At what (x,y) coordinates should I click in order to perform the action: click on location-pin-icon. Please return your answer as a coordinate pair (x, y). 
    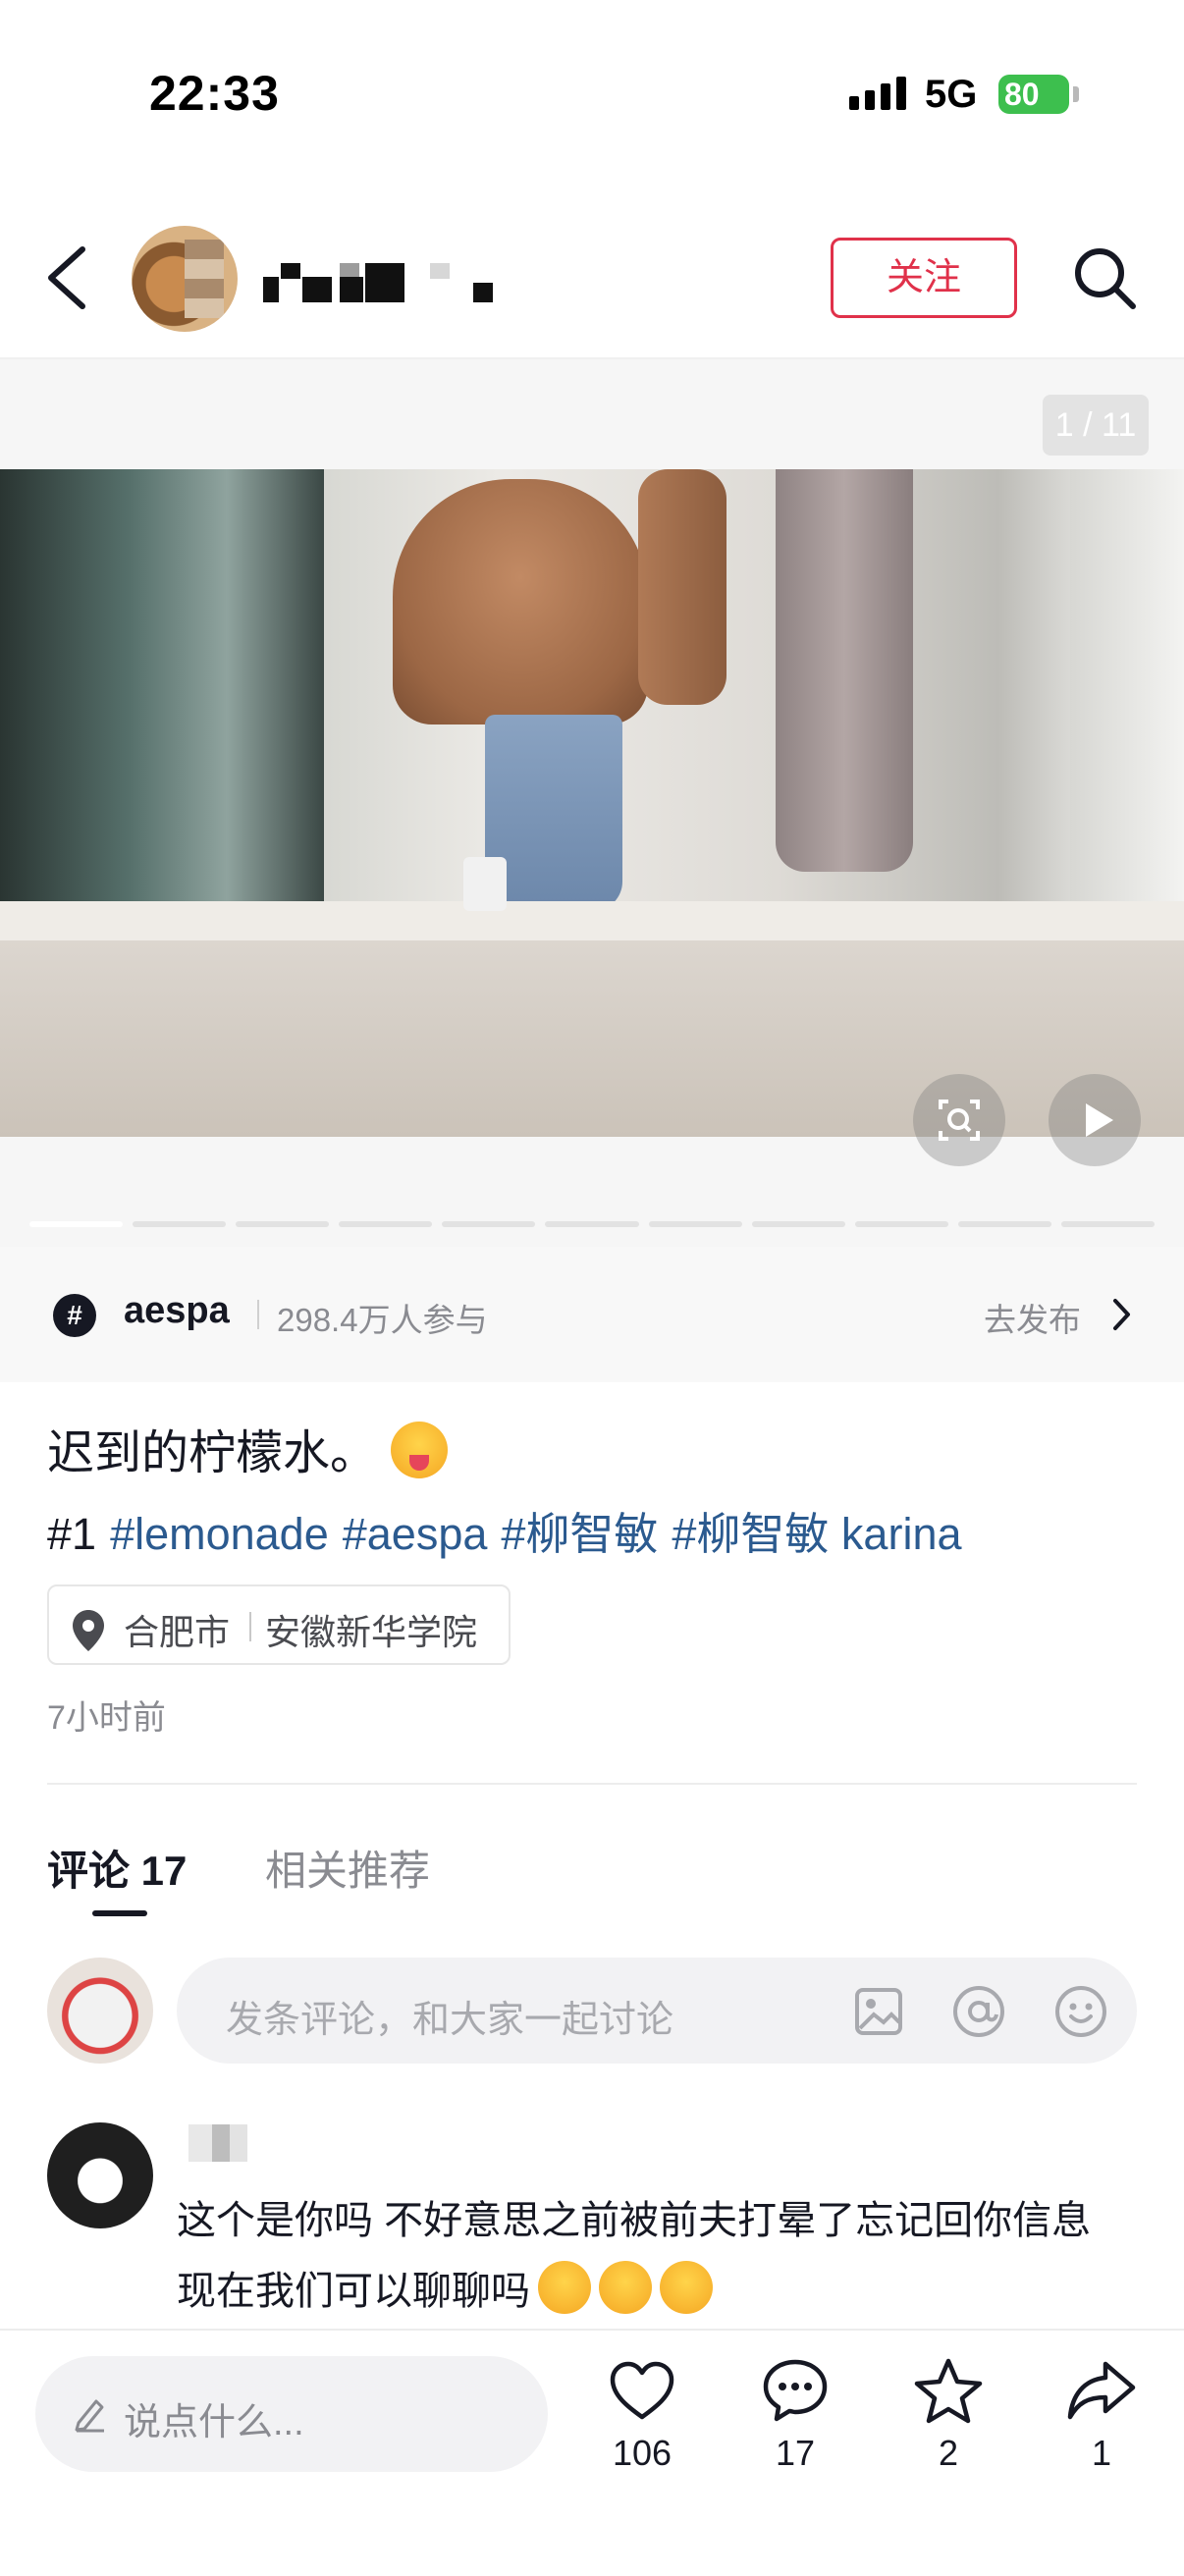
    Looking at the image, I should click on (88, 1630).